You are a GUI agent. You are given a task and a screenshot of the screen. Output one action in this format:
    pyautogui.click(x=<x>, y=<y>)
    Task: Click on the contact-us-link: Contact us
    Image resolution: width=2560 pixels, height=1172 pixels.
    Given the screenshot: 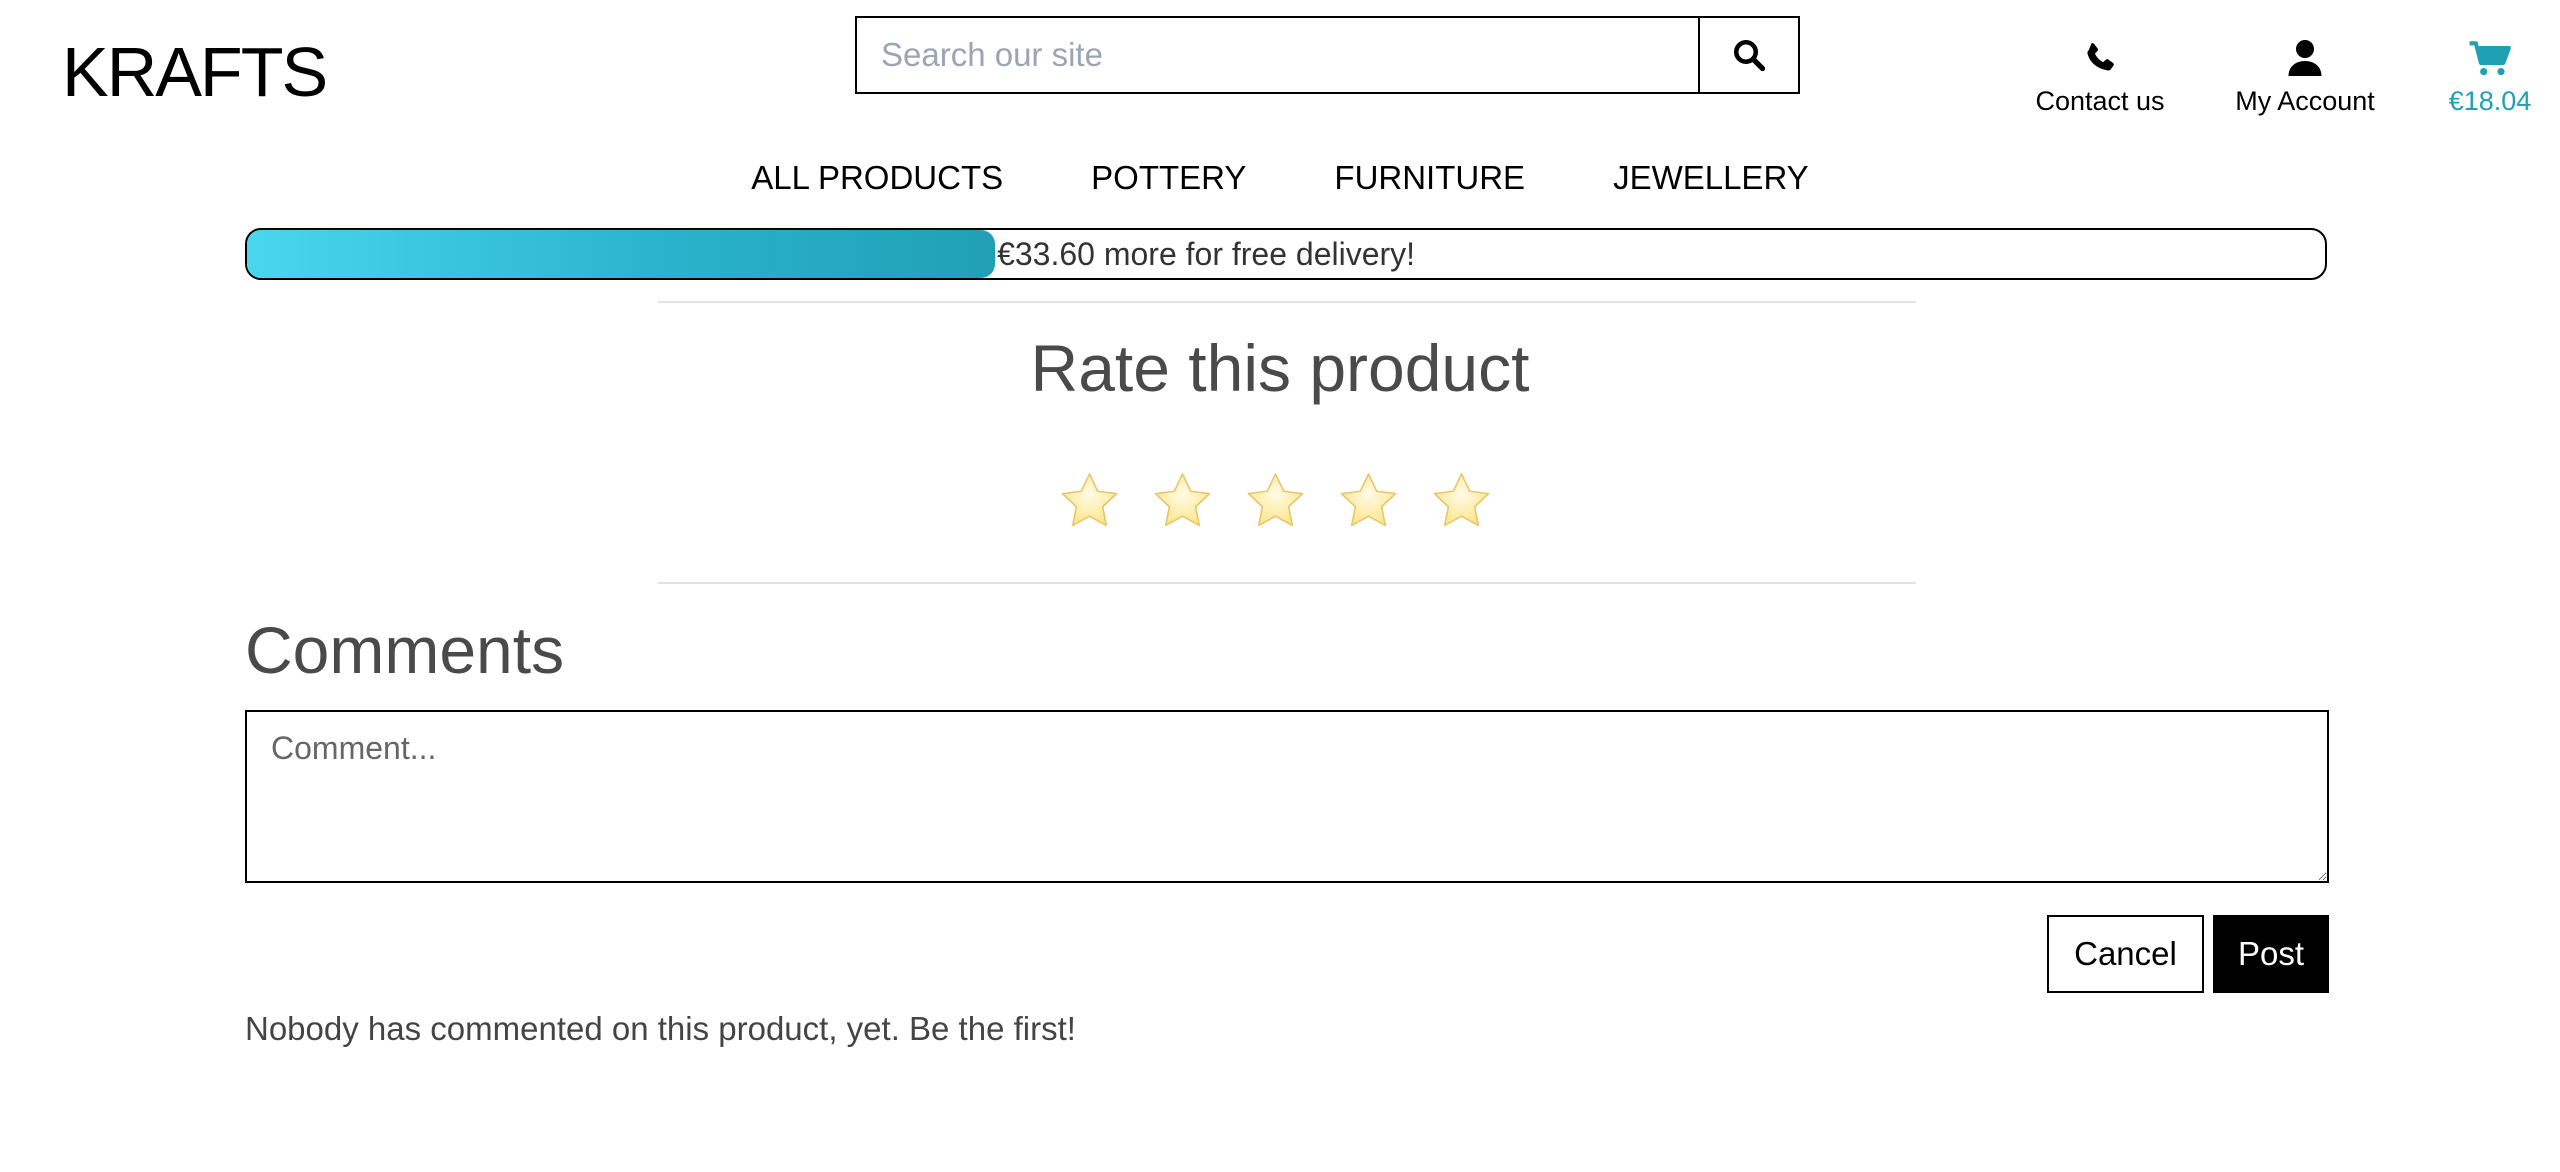 What is the action you would take?
    pyautogui.click(x=2100, y=75)
    